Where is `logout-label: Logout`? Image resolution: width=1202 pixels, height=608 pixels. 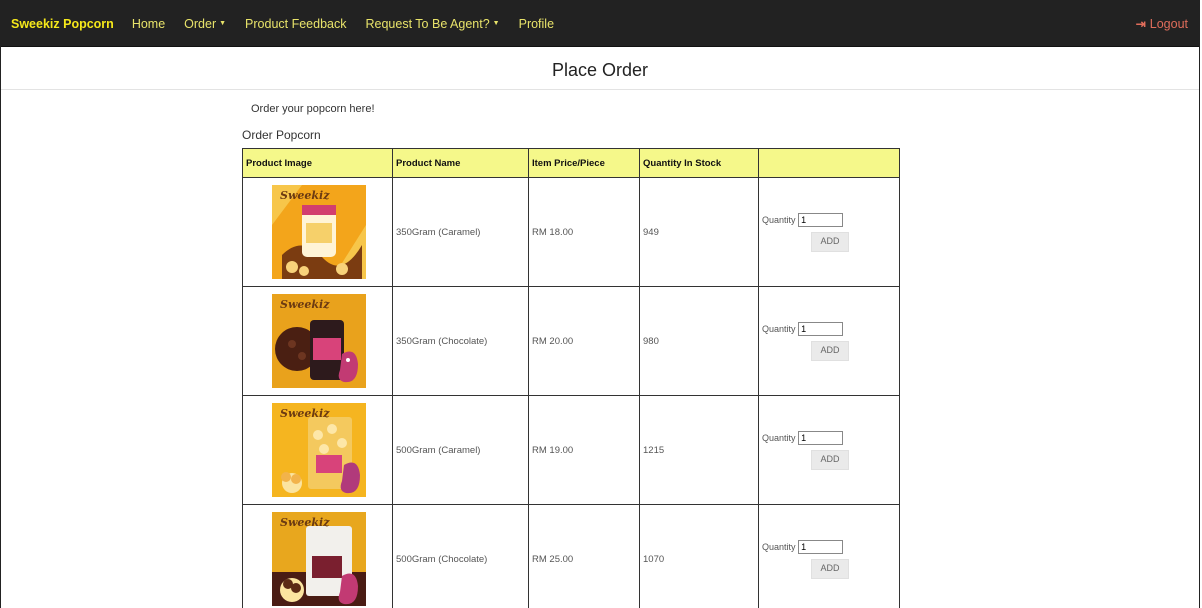 logout-label: Logout is located at coordinates (1168, 23).